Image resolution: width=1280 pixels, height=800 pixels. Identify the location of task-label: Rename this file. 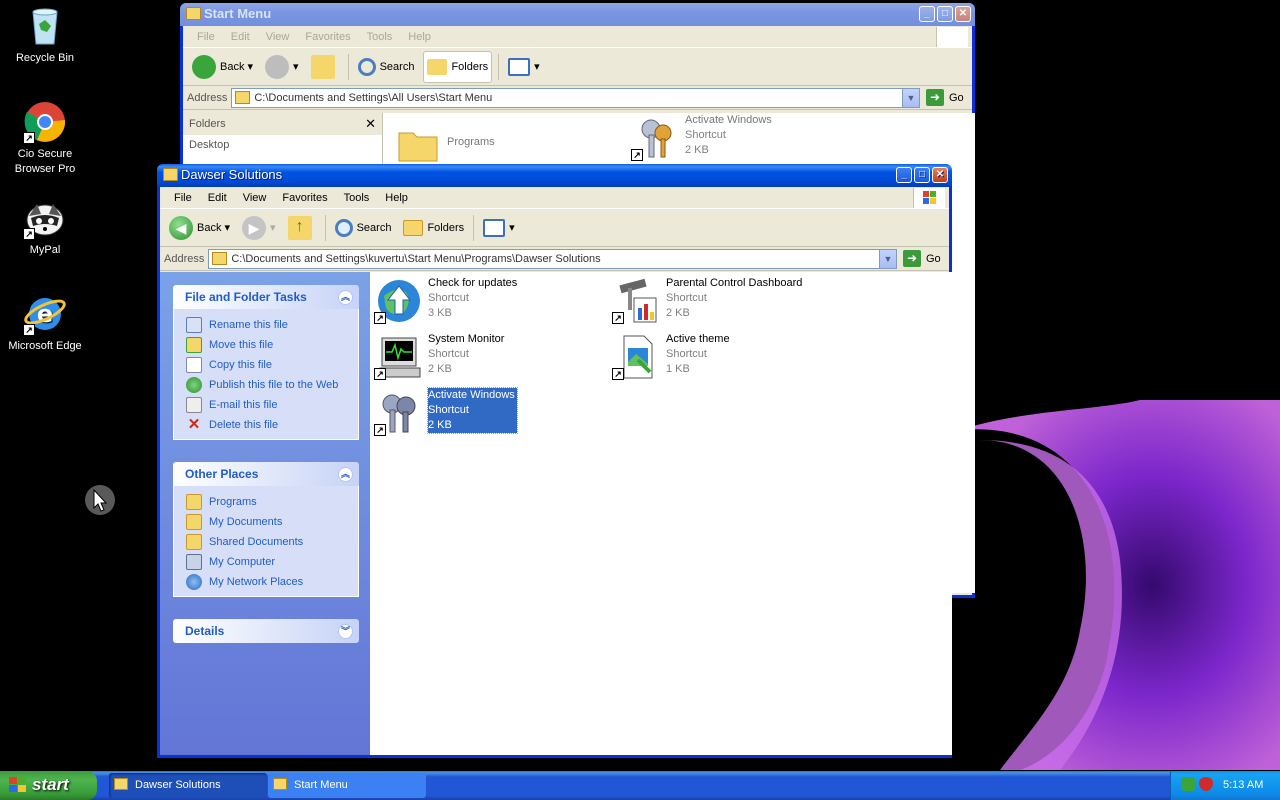
(248, 325).